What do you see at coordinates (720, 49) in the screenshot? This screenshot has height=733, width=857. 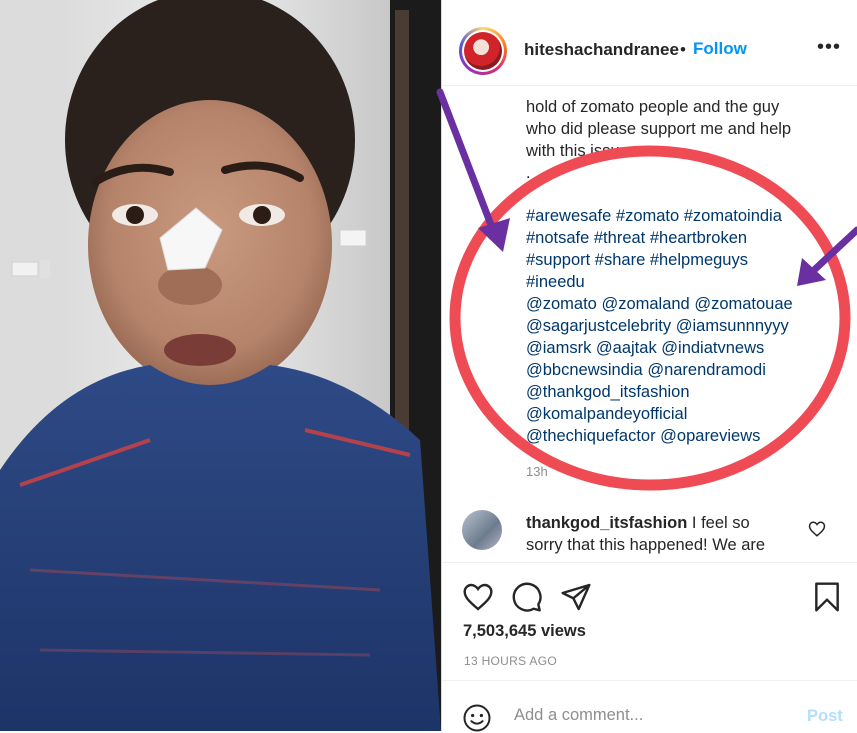 I see `follow-button: Follow` at bounding box center [720, 49].